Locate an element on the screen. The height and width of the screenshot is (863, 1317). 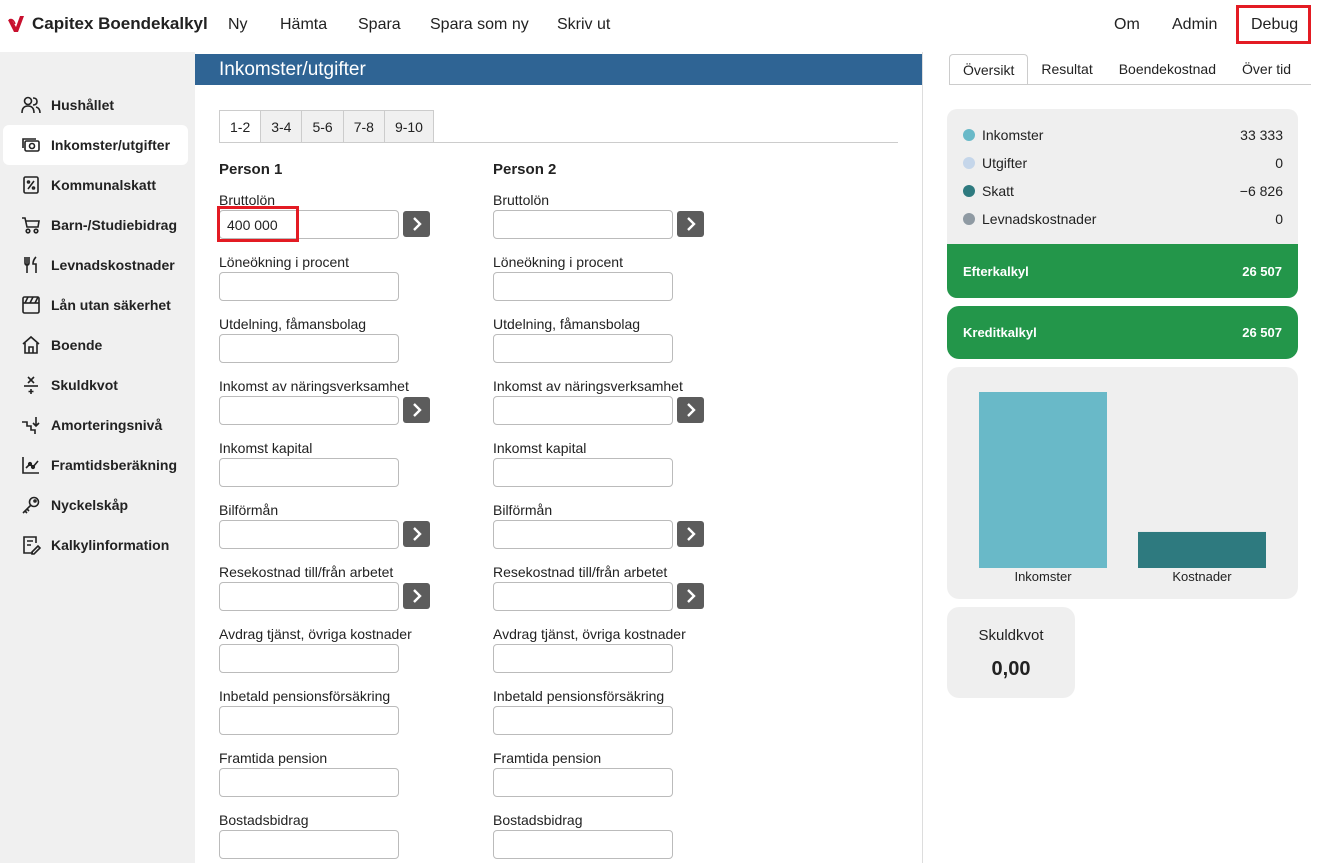
sidebar-item-label: Hushållet is located at coordinates (83, 105).